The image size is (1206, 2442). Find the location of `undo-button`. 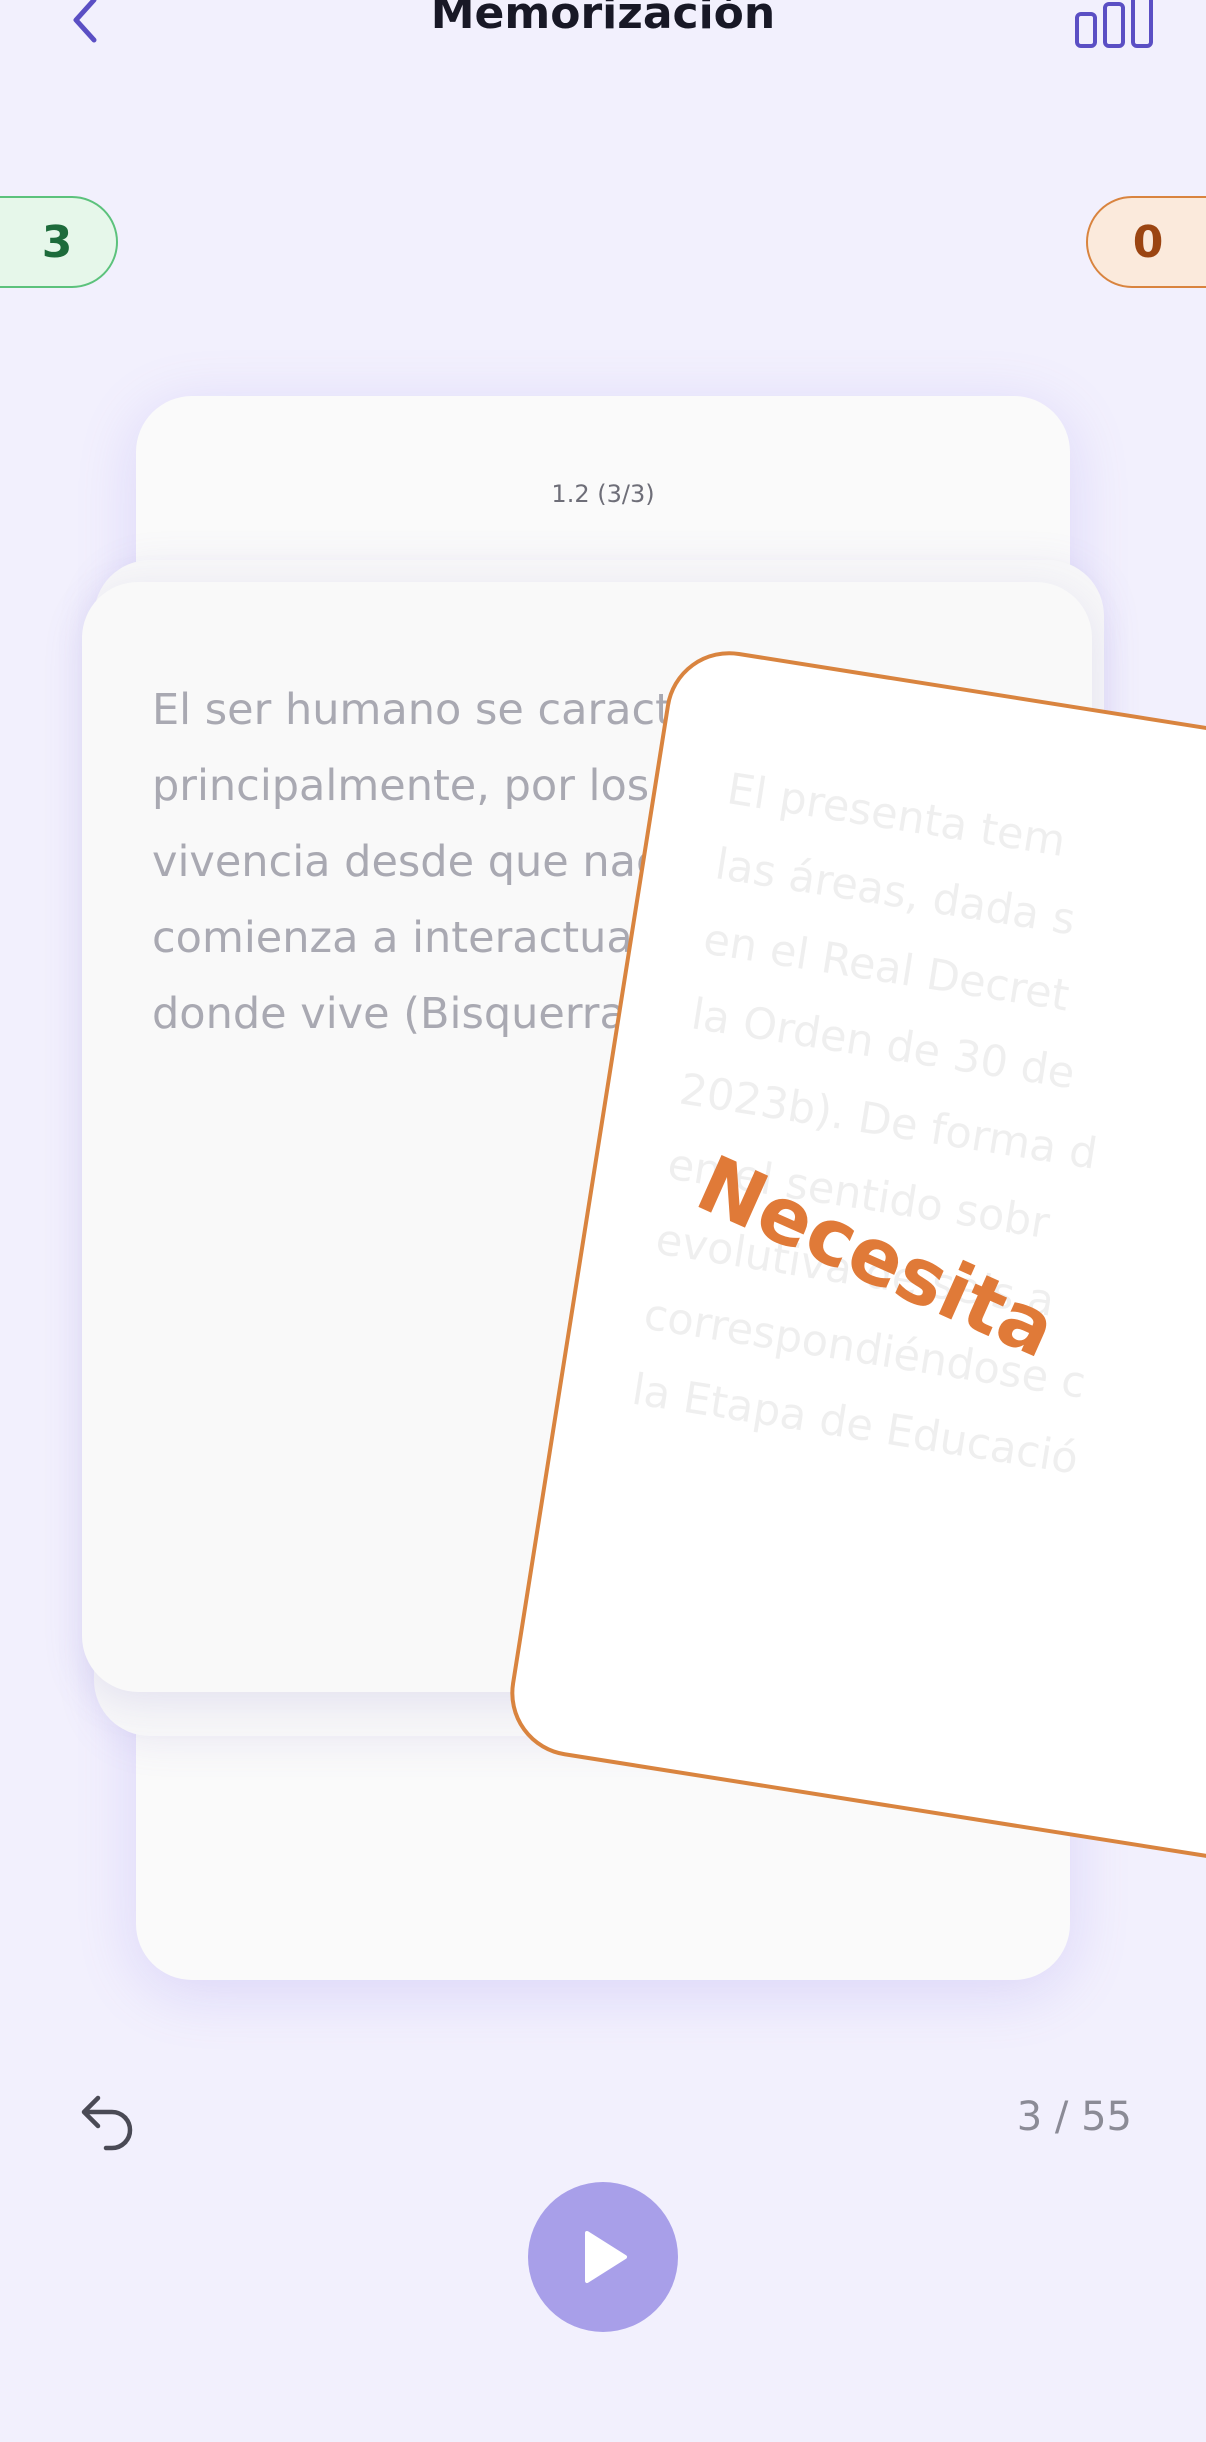

undo-button is located at coordinates (108, 2122).